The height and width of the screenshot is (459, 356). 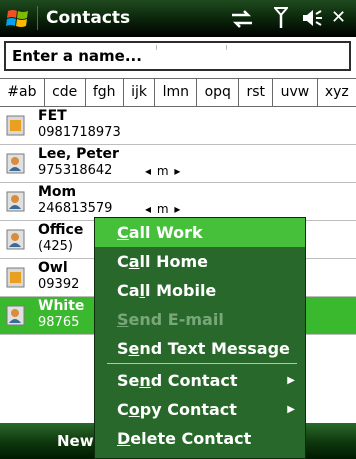 What do you see at coordinates (79, 132) in the screenshot?
I see `contact-phone: 0981718973` at bounding box center [79, 132].